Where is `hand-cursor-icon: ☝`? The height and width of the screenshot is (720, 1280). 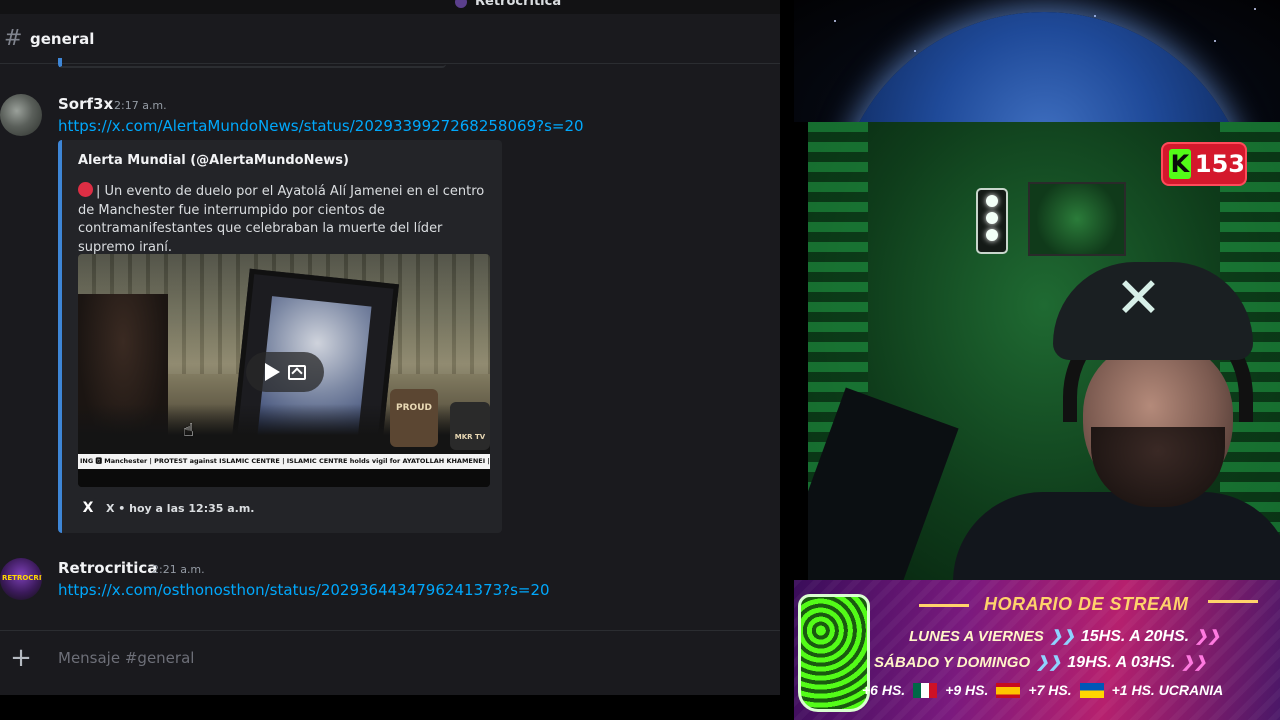 hand-cursor-icon: ☝ is located at coordinates (188, 430).